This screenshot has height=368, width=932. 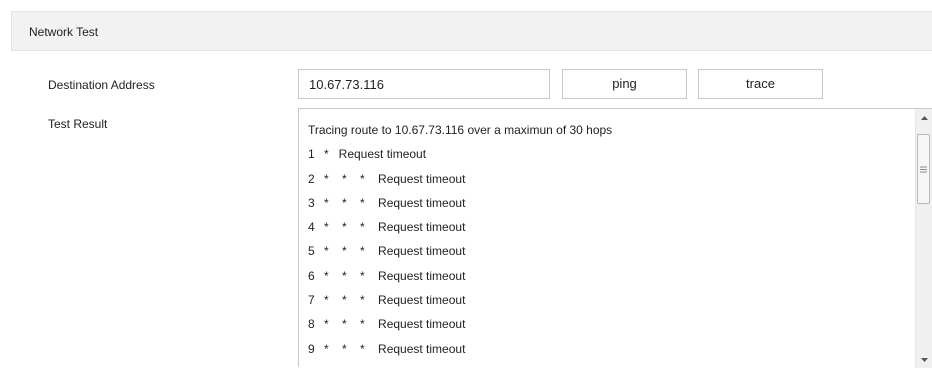 What do you see at coordinates (924, 117) in the screenshot?
I see `scroll-up-arrow-icon` at bounding box center [924, 117].